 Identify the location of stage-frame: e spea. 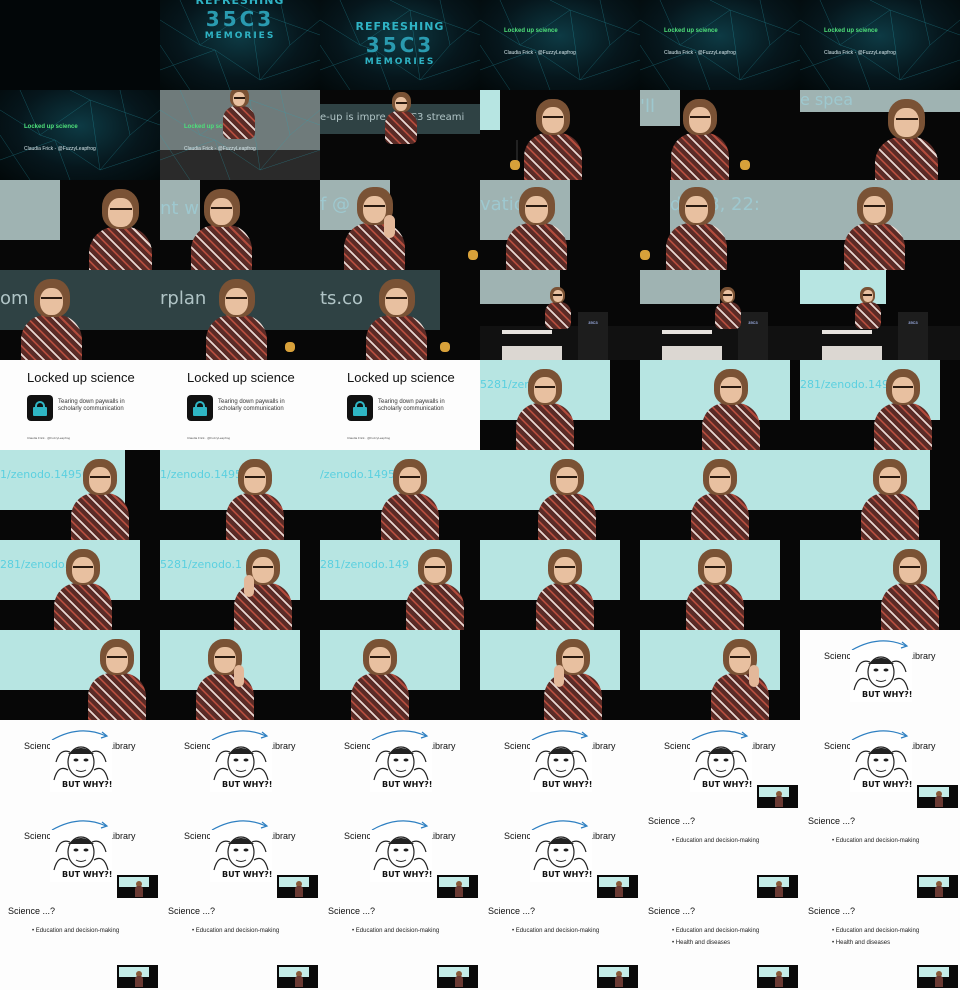
(880, 135).